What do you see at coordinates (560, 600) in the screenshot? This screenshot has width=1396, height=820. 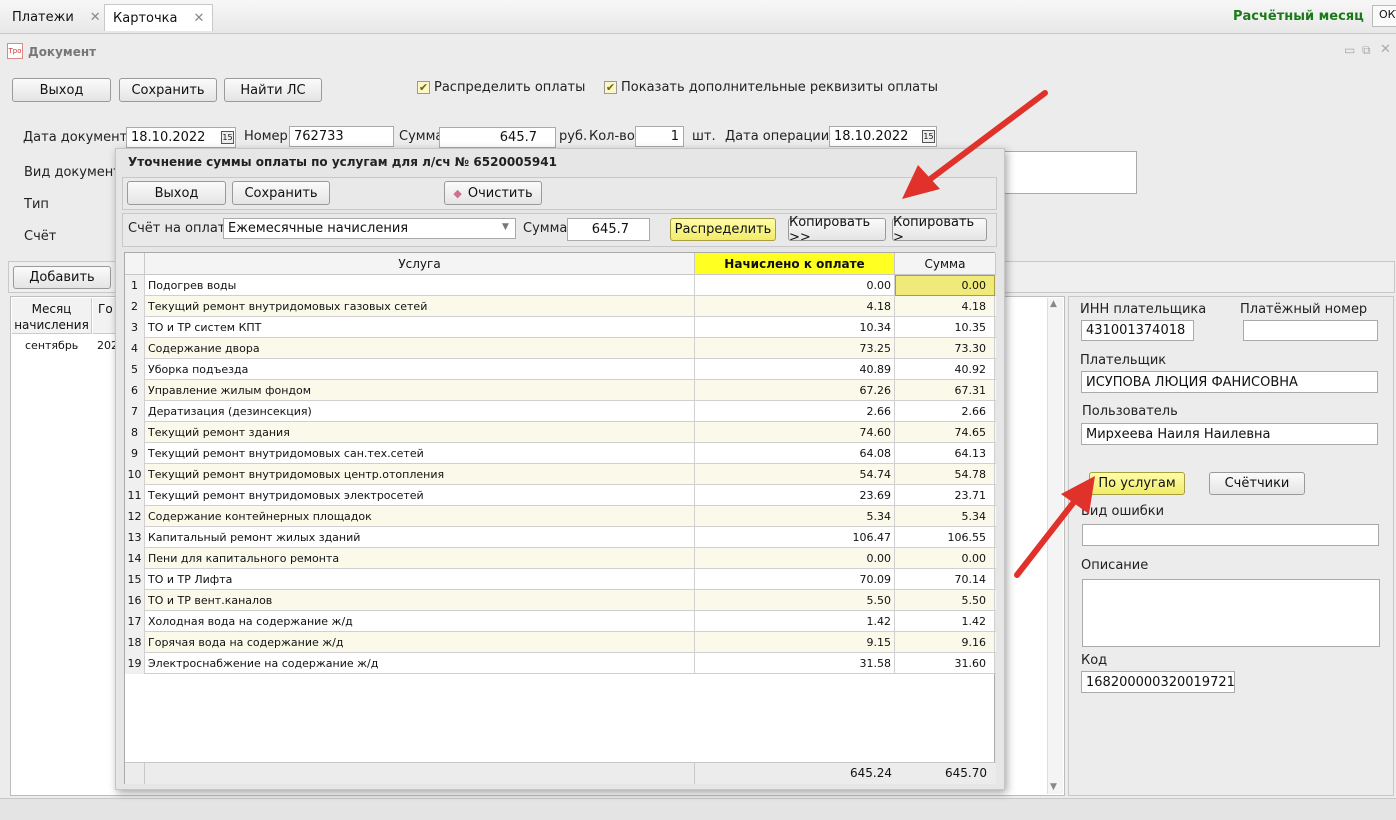 I see `table-row: 16 ТО и ТР вент.каналов 5.50 5.50` at bounding box center [560, 600].